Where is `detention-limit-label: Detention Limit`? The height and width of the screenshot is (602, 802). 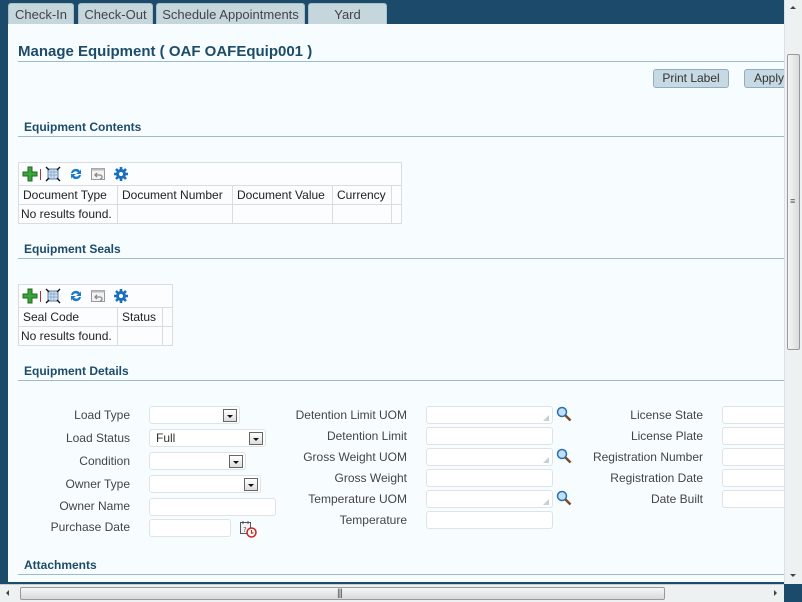
detention-limit-label: Detention Limit is located at coordinates (366, 436).